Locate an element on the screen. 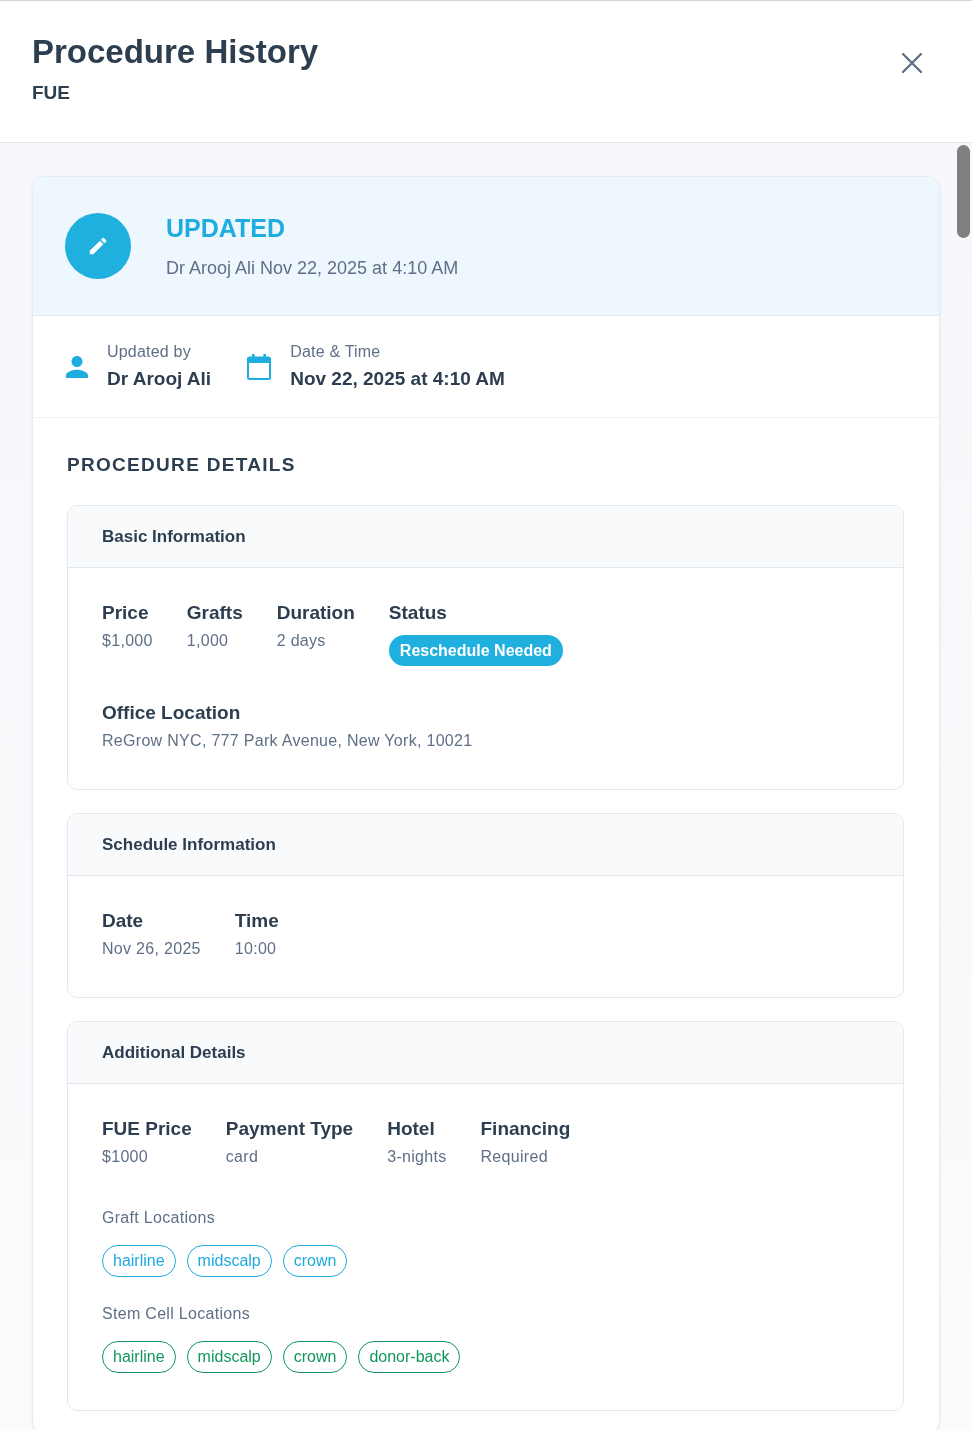 This screenshot has width=972, height=1430. field-label: Price is located at coordinates (125, 613).